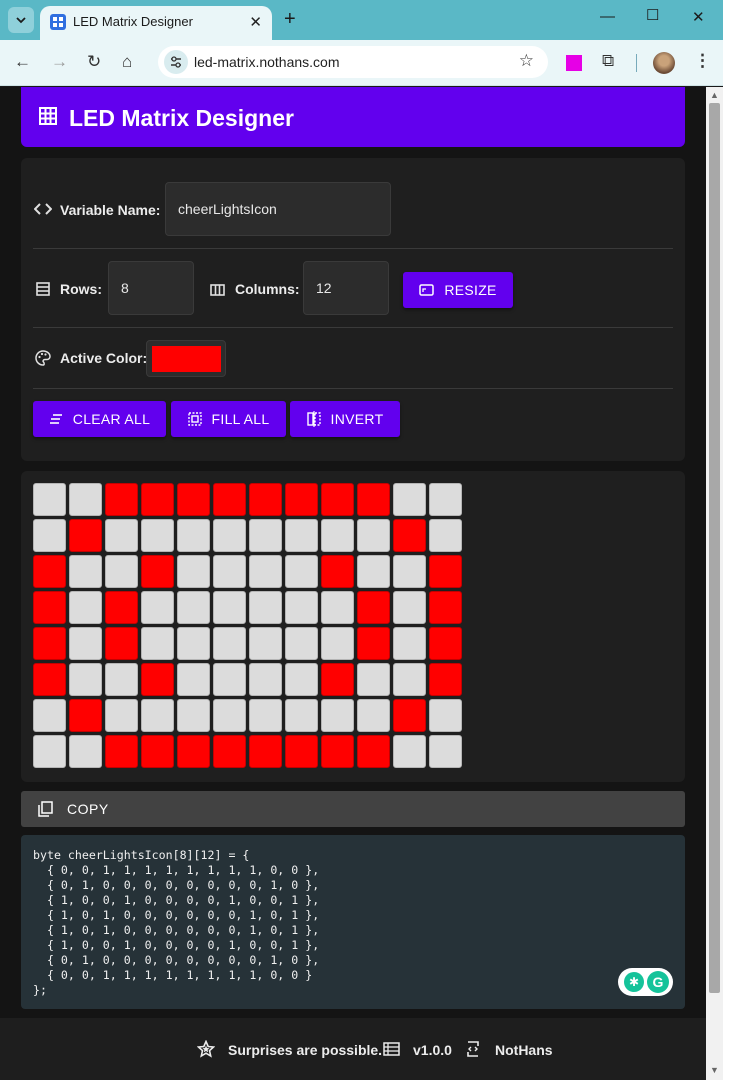 This screenshot has height=1080, width=747. Describe the element at coordinates (658, 982) in the screenshot. I see `grammarly-icon: G` at that location.